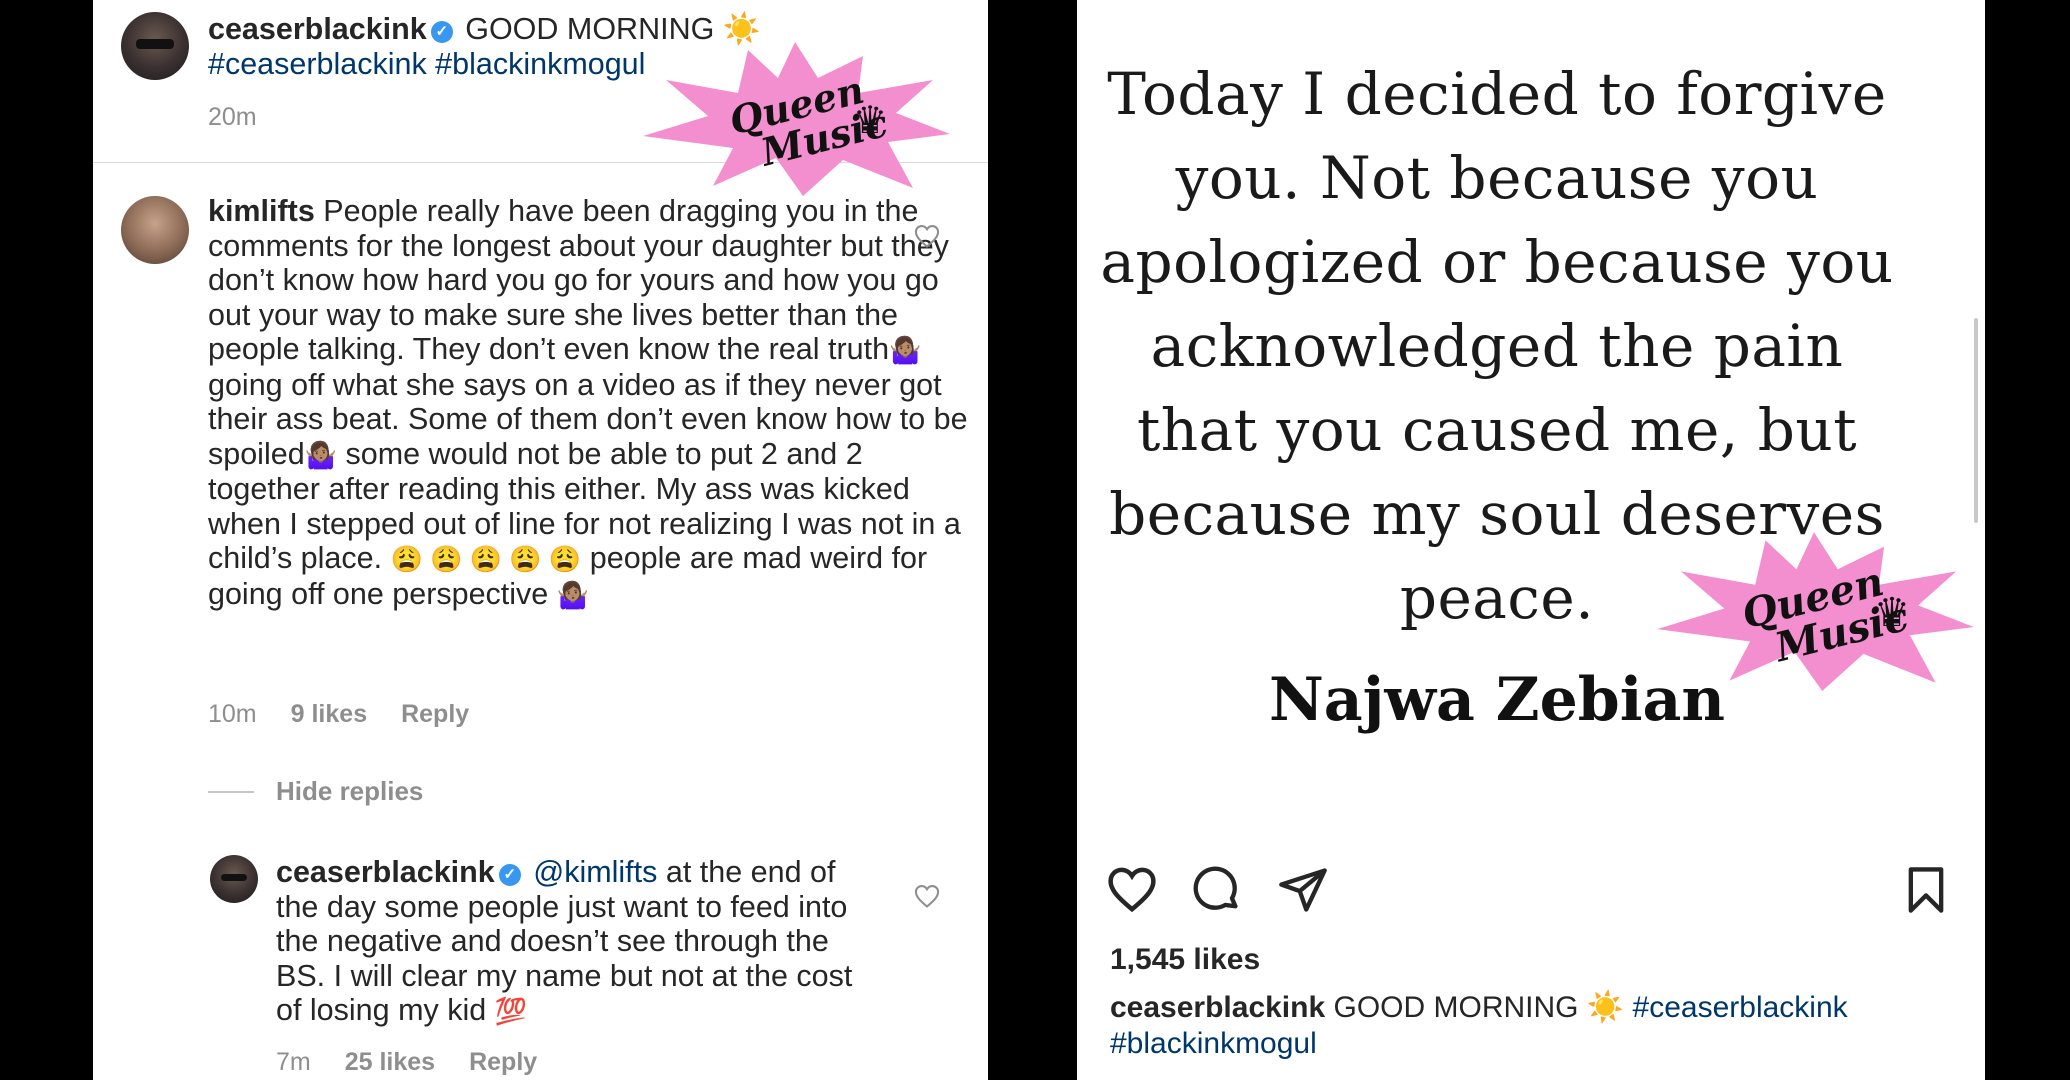  I want to click on reply-username: ceaserblackink, so click(385, 872).